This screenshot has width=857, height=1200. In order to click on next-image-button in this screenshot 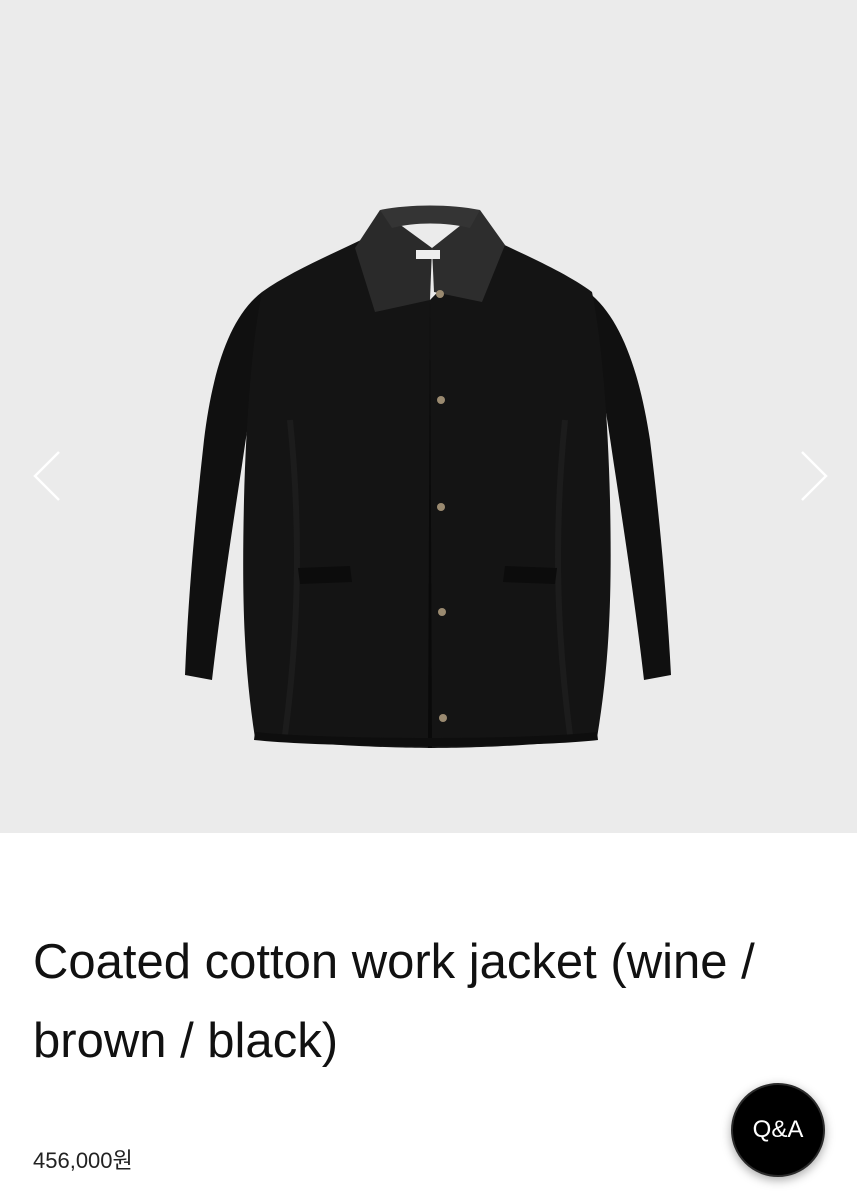, I will do `click(815, 476)`.